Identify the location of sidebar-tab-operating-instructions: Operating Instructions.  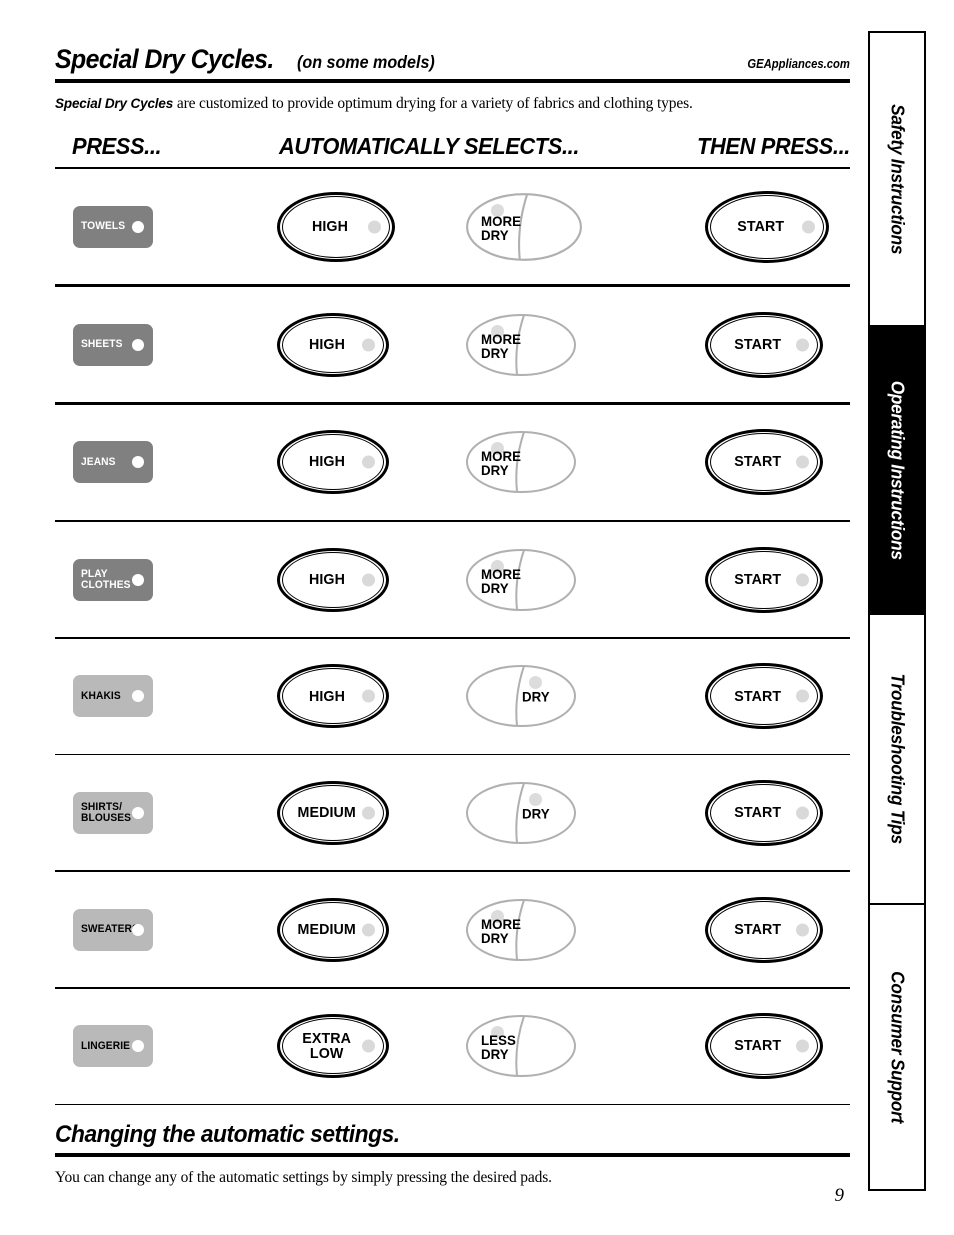
(897, 469).